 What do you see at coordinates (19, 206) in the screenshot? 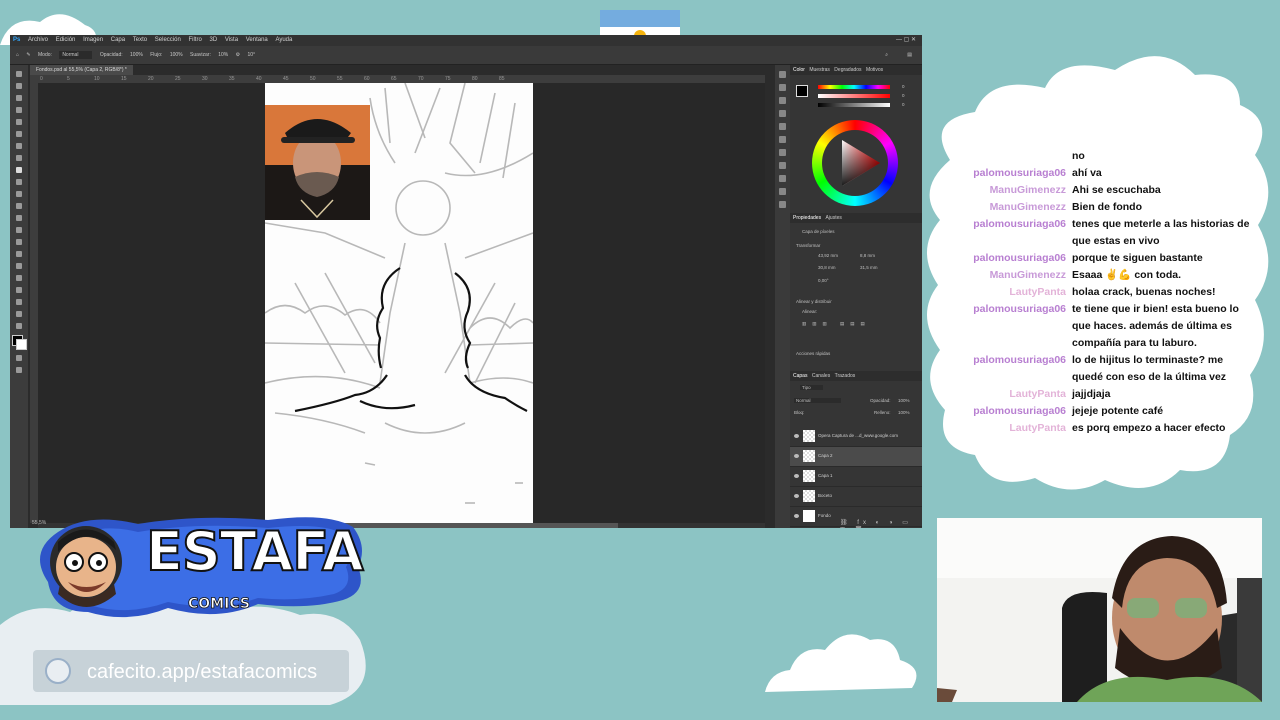
I see `eraser-tool-icon` at bounding box center [19, 206].